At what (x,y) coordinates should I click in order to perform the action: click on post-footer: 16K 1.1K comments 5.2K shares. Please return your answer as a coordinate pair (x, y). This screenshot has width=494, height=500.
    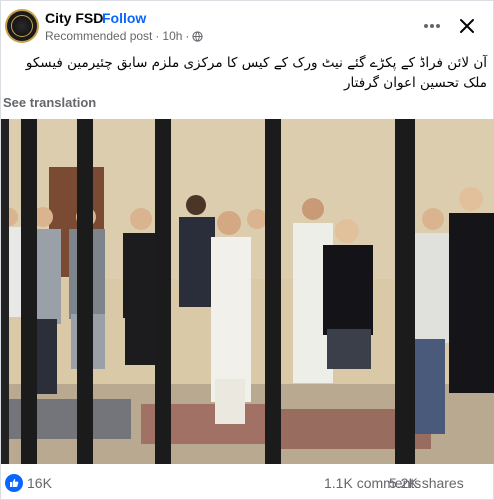
    Looking at the image, I should click on (247, 483).